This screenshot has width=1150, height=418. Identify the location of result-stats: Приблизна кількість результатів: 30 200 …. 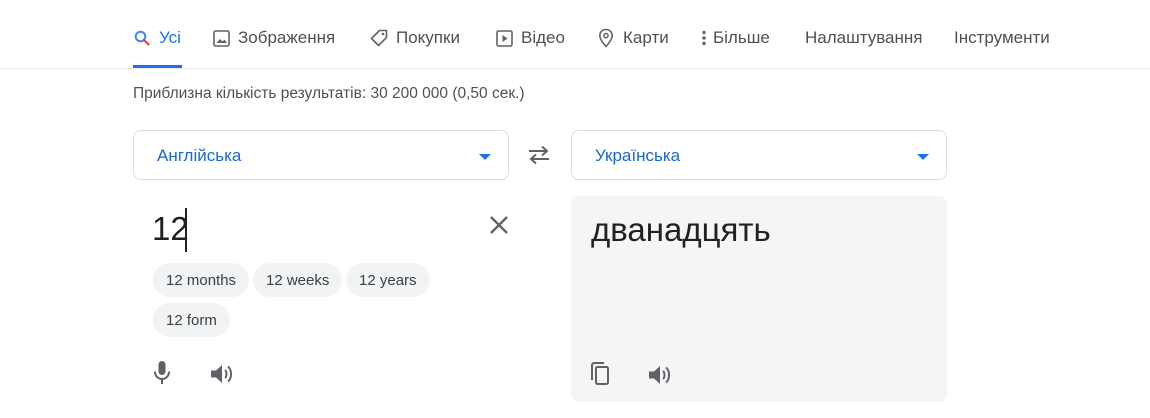
(329, 93).